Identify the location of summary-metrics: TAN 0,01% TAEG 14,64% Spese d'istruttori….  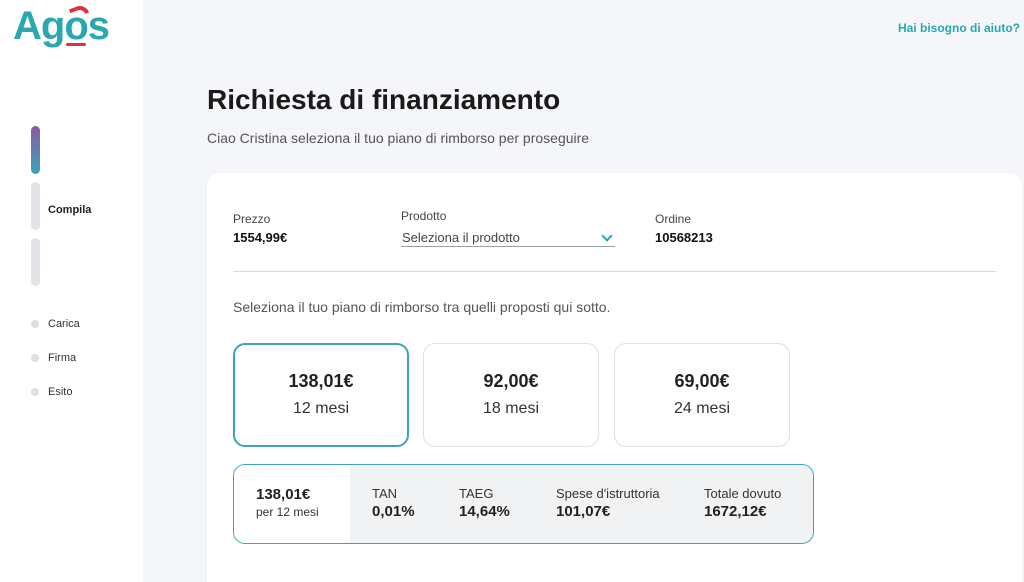
(581, 504).